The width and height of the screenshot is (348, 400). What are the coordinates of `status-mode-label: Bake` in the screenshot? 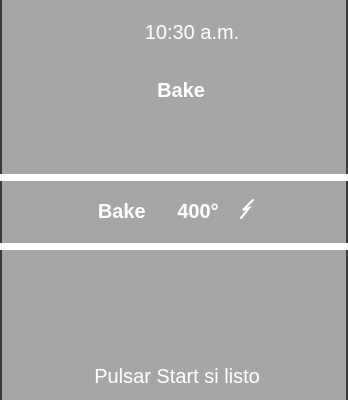 It's located at (121, 211).